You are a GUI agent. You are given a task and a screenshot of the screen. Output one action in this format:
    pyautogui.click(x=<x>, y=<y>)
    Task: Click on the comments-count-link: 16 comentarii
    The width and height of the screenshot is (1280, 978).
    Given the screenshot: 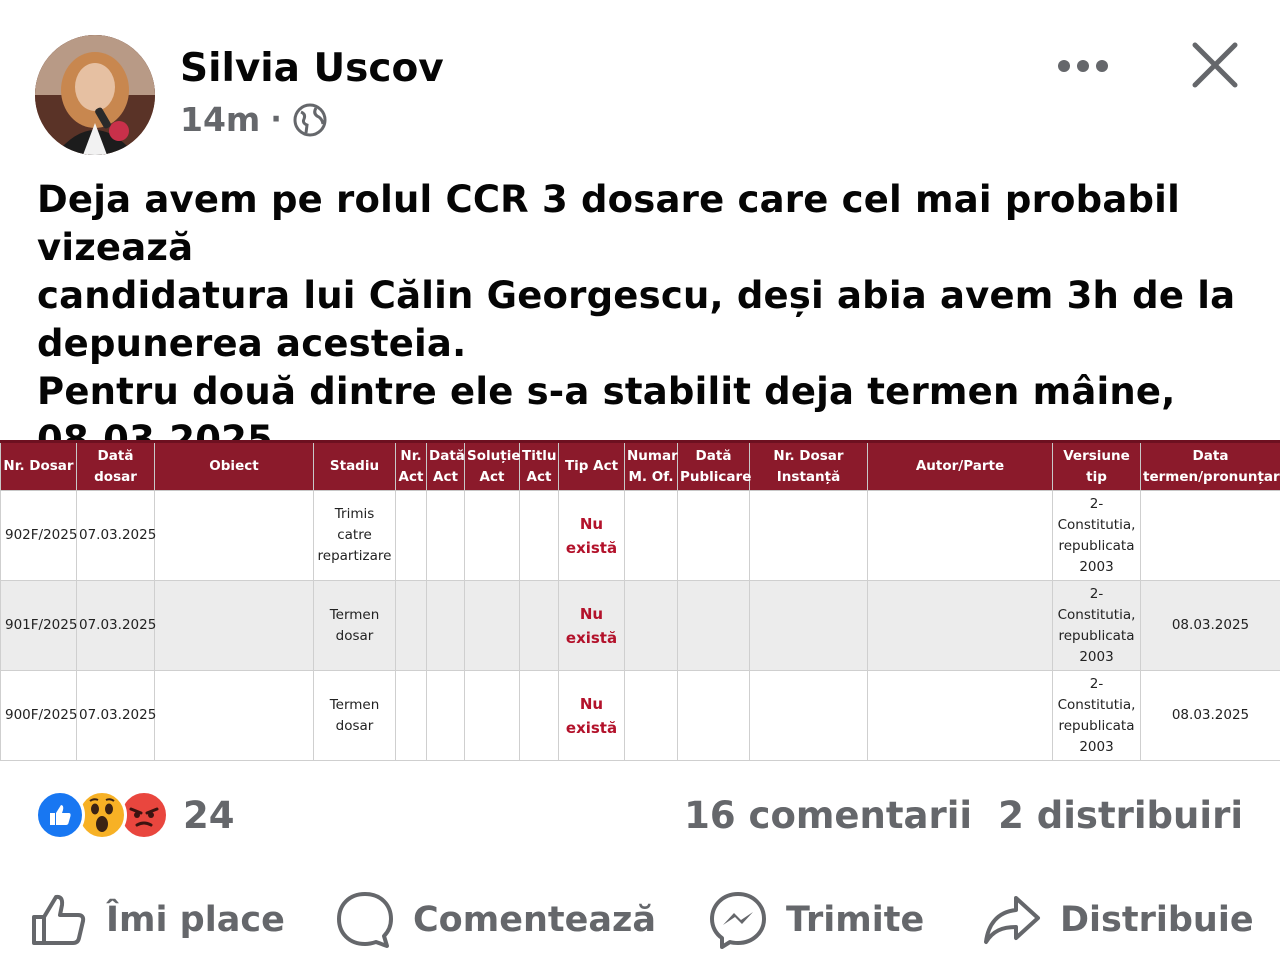 What is the action you would take?
    pyautogui.click(x=828, y=815)
    